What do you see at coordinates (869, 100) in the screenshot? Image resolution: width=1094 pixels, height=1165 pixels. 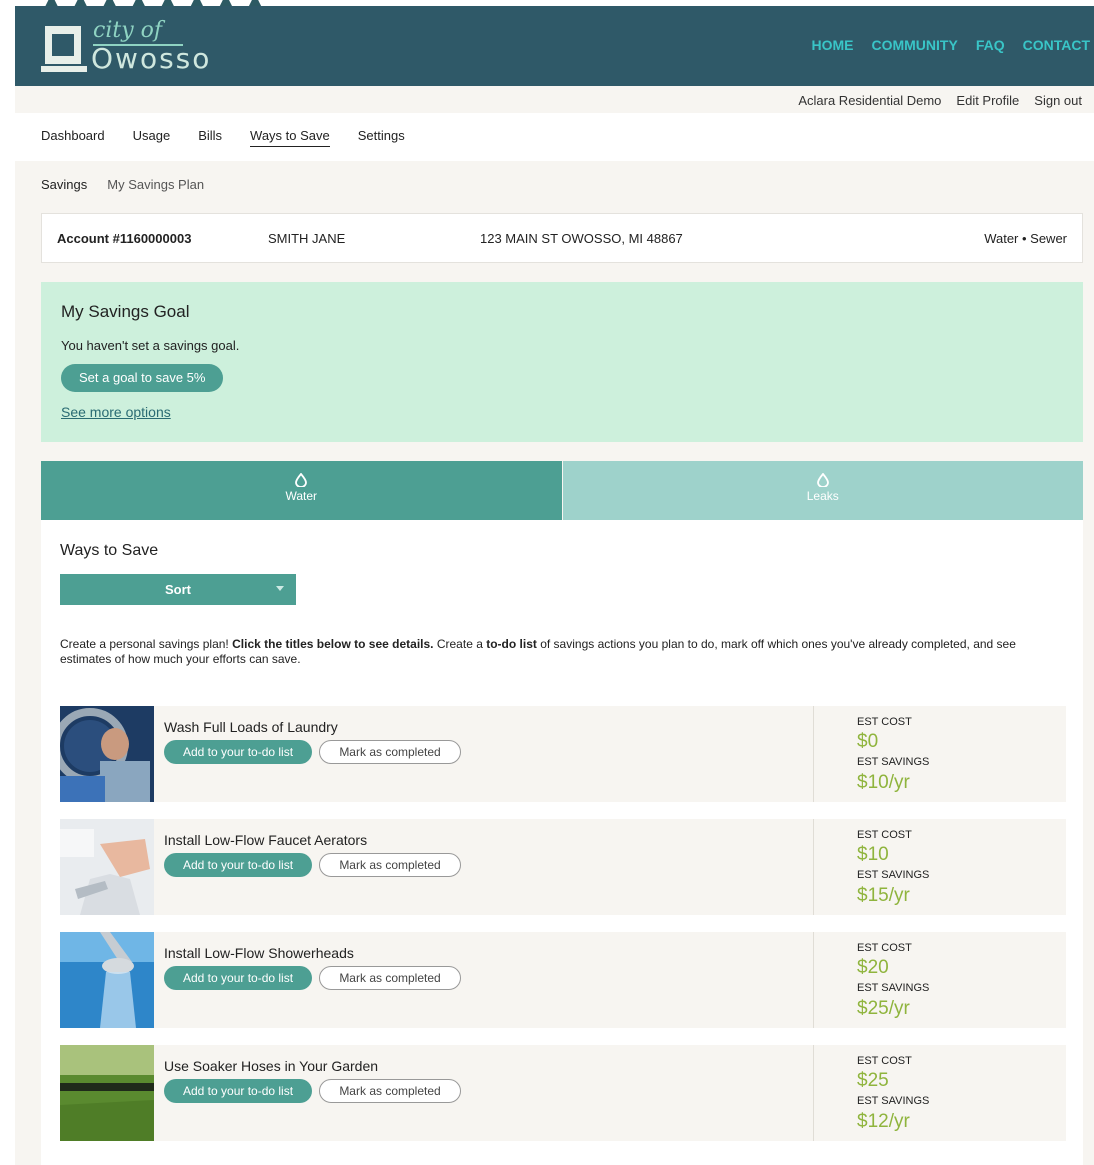 I see `account-name-link: Aclara Residential Demo` at bounding box center [869, 100].